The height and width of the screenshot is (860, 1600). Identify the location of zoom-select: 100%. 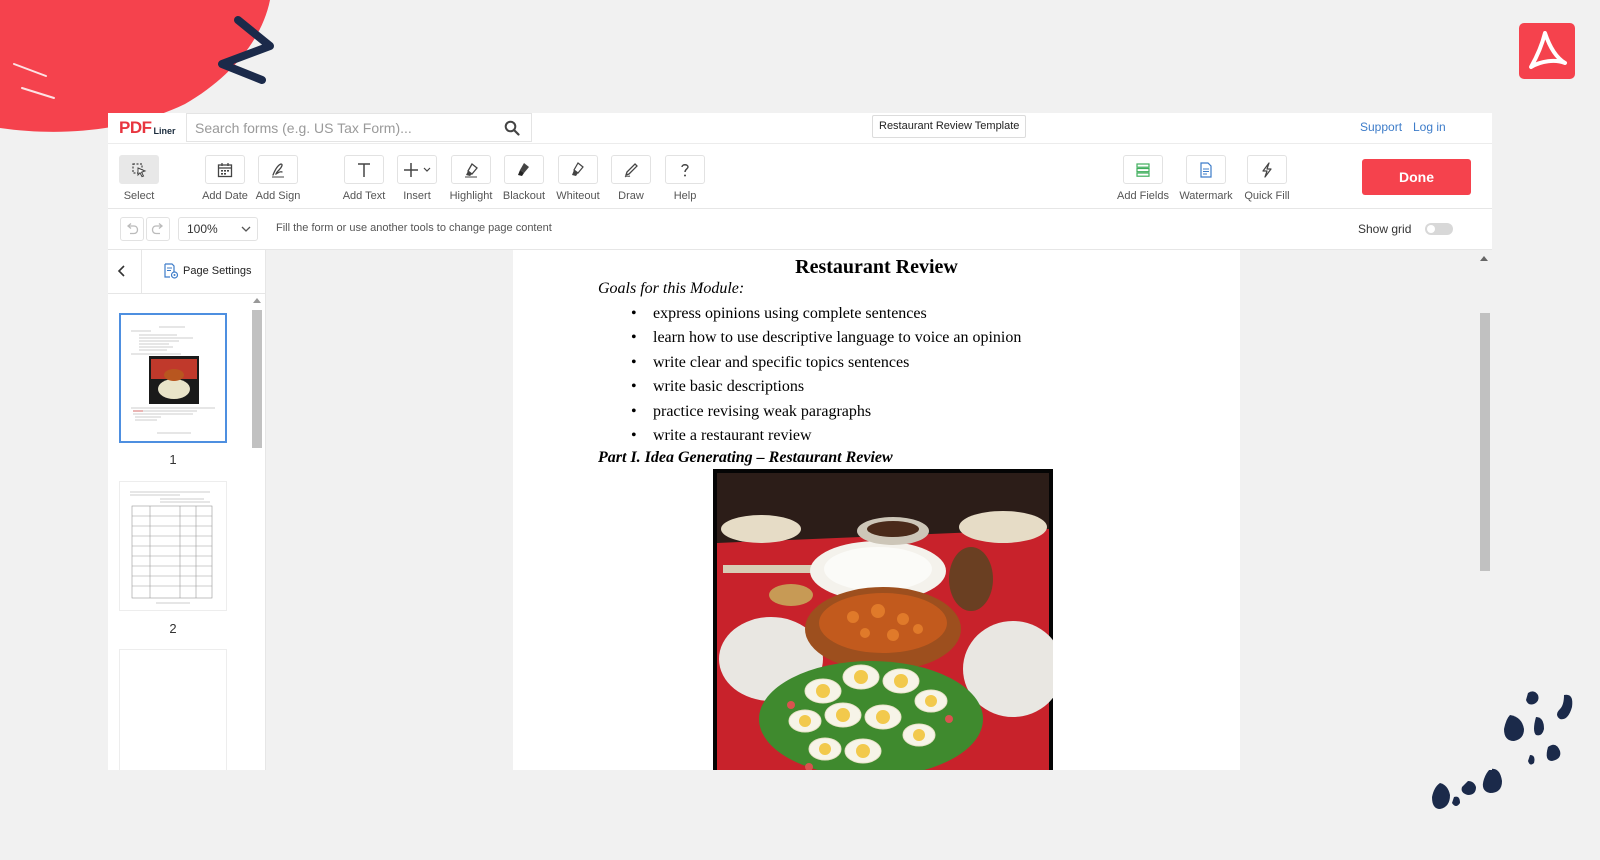
(218, 229).